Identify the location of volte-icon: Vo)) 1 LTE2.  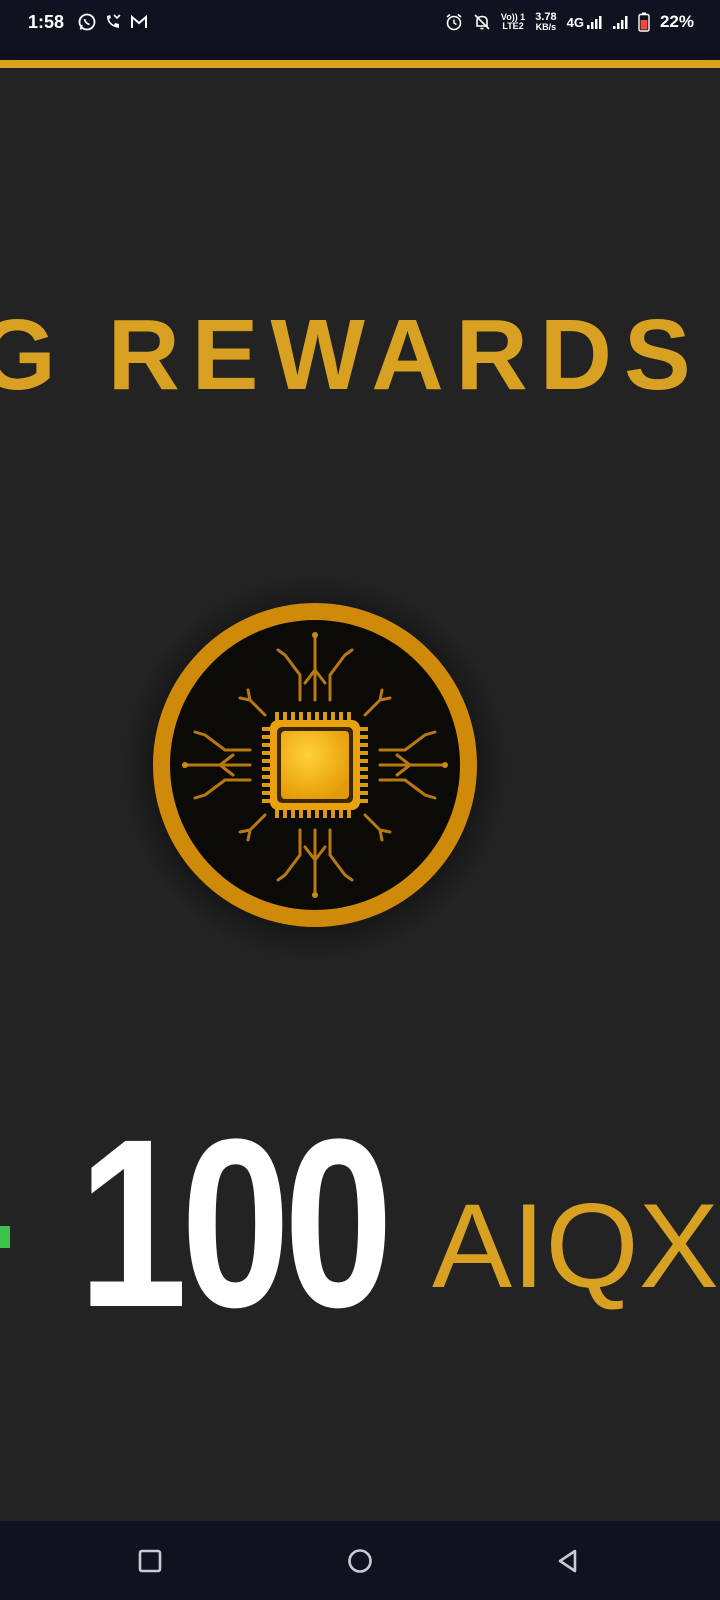
(513, 22).